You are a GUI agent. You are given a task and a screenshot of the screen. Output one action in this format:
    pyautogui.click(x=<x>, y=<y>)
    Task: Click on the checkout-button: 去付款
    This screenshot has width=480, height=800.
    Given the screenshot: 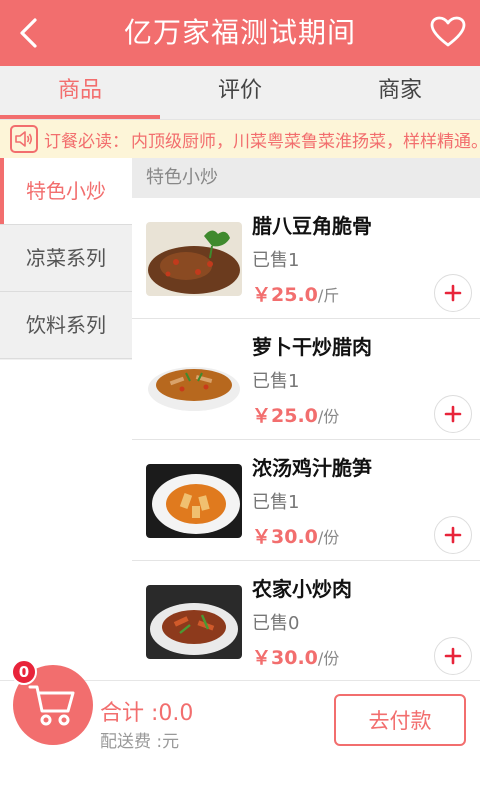 What is the action you would take?
    pyautogui.click(x=400, y=720)
    